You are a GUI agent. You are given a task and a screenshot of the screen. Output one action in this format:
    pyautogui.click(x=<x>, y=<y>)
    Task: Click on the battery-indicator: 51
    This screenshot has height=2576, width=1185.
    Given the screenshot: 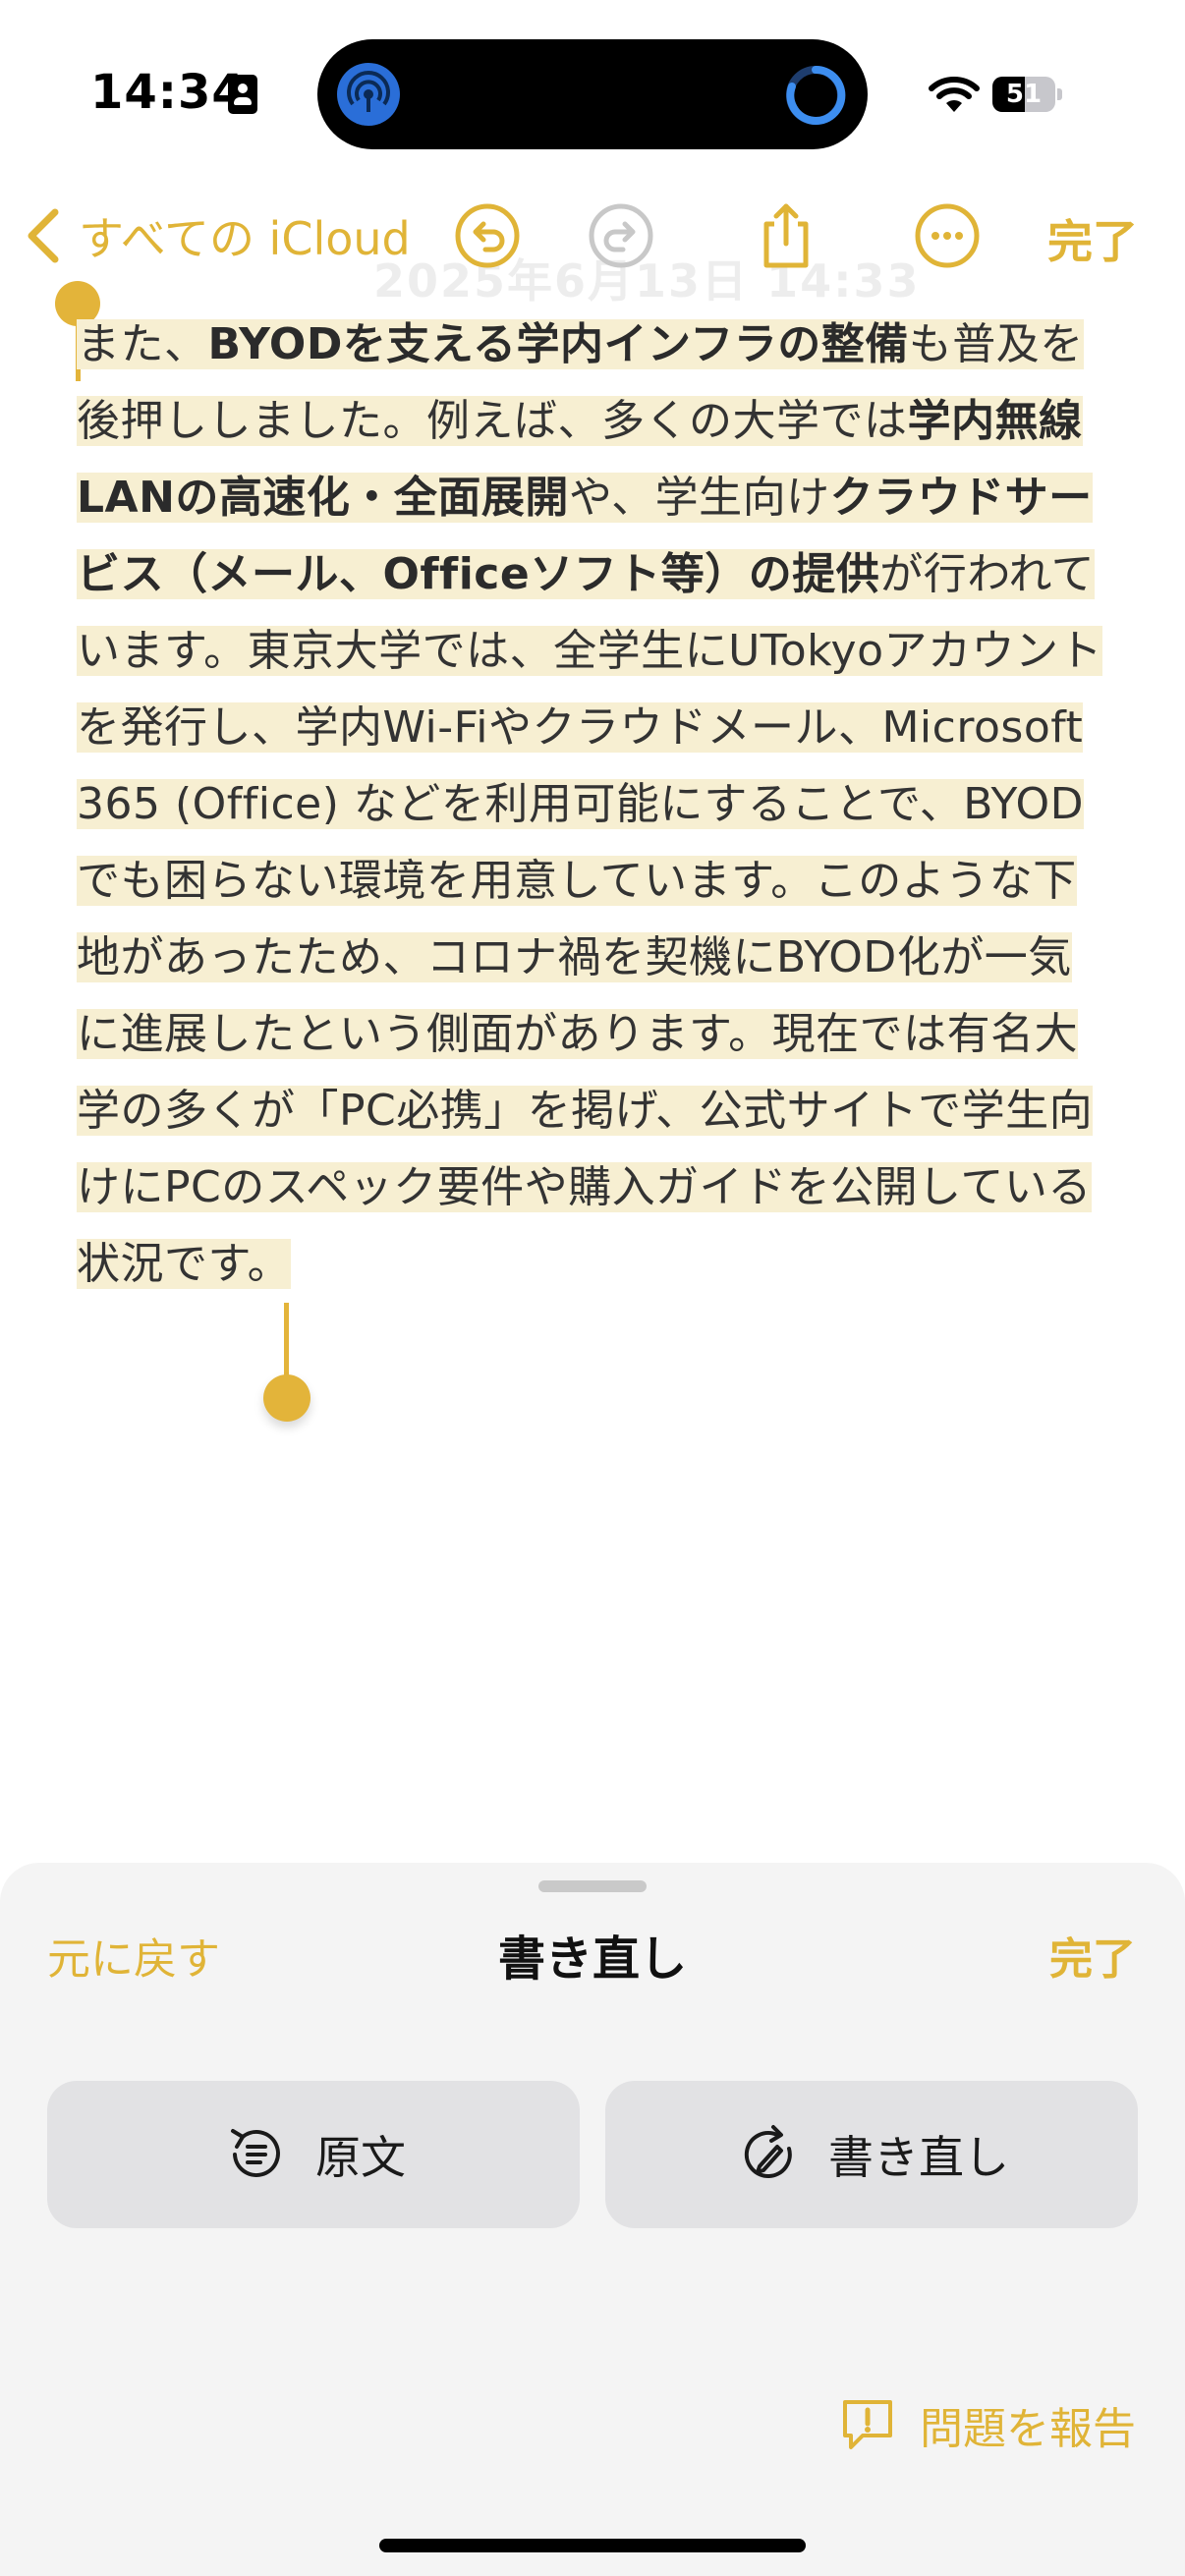 What is the action you would take?
    pyautogui.click(x=1027, y=94)
    